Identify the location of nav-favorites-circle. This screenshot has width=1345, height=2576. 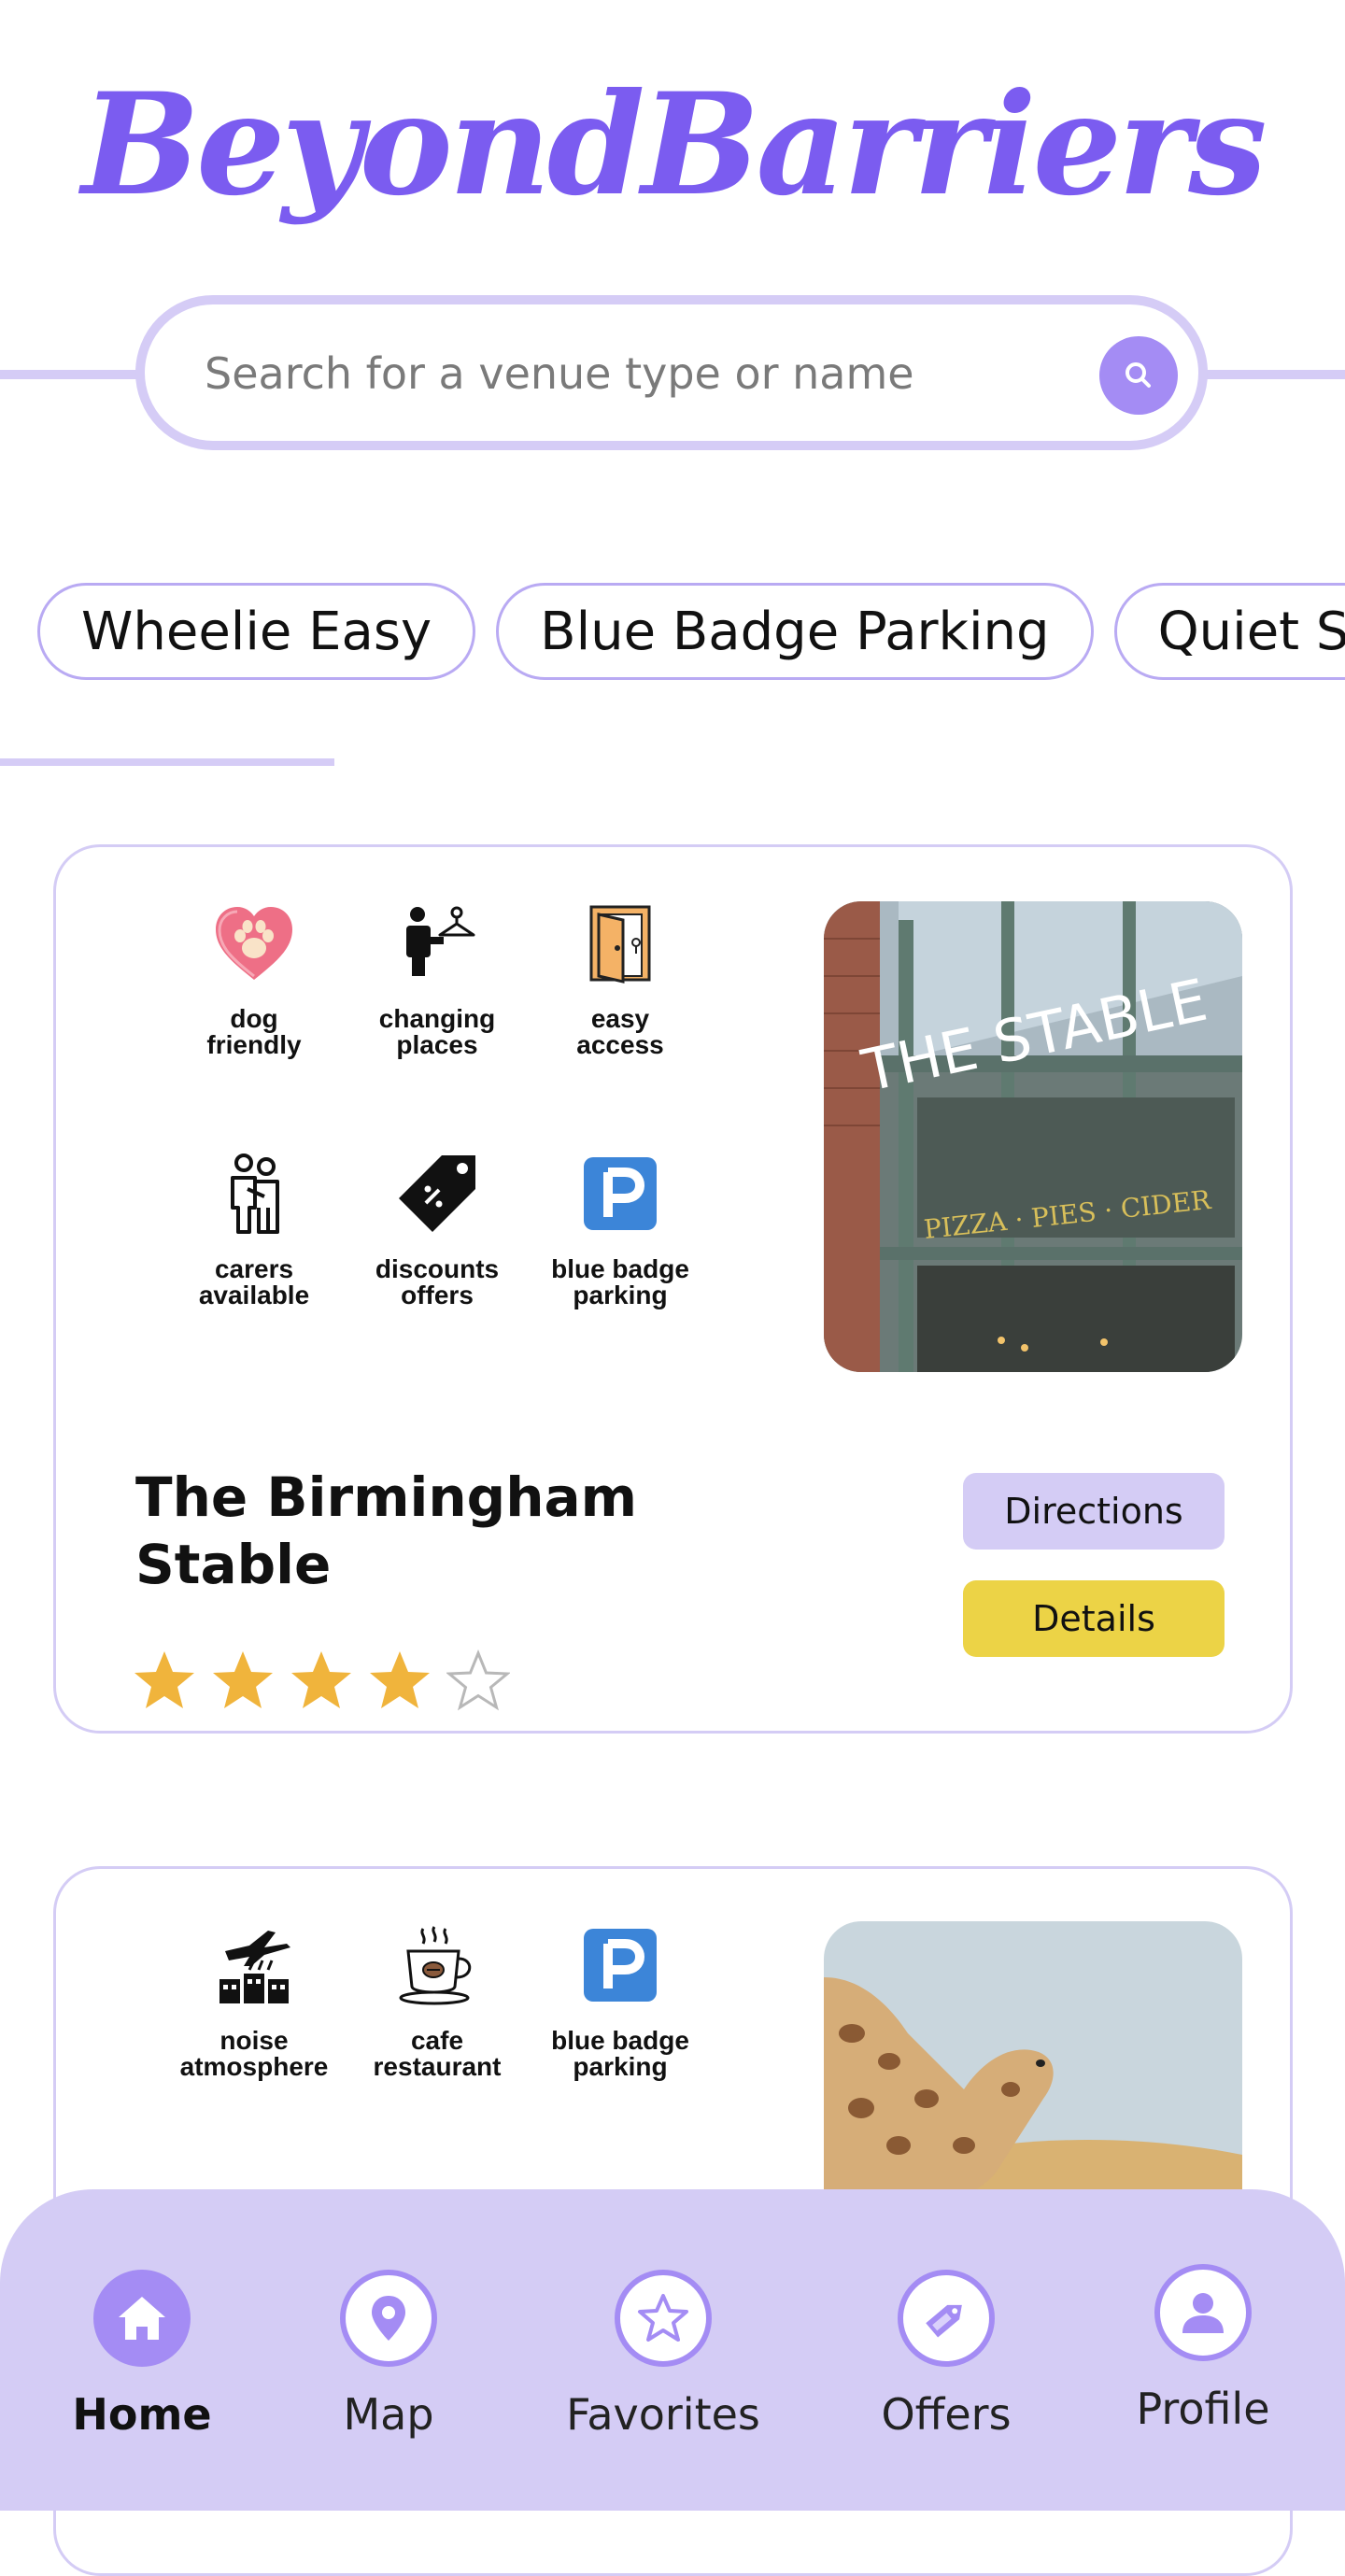
(663, 2318).